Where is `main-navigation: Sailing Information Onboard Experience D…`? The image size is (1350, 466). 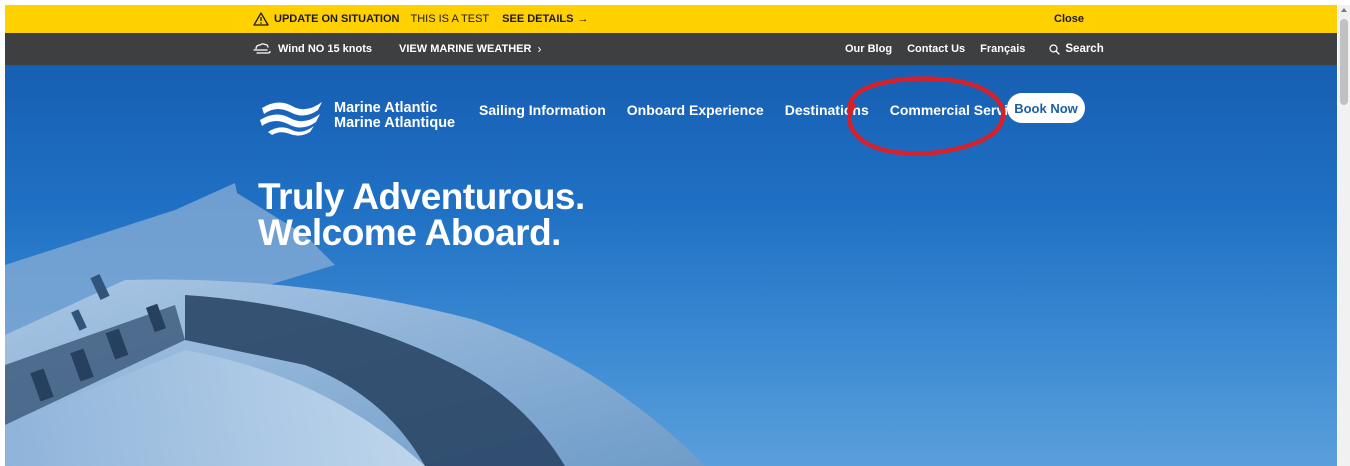 main-navigation: Sailing Information Onboard Experience D… is located at coordinates (765, 110).